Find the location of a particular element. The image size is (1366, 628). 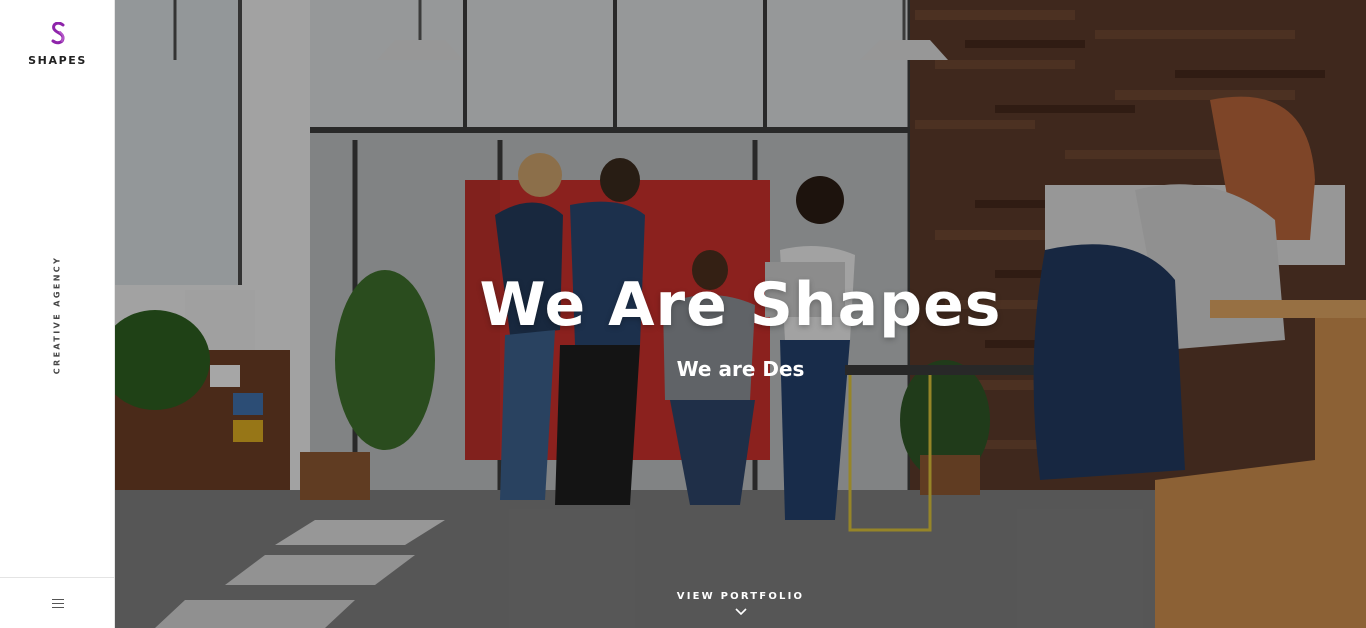

brand-tagline: CREATIVE AGENCY is located at coordinates (57, 315).